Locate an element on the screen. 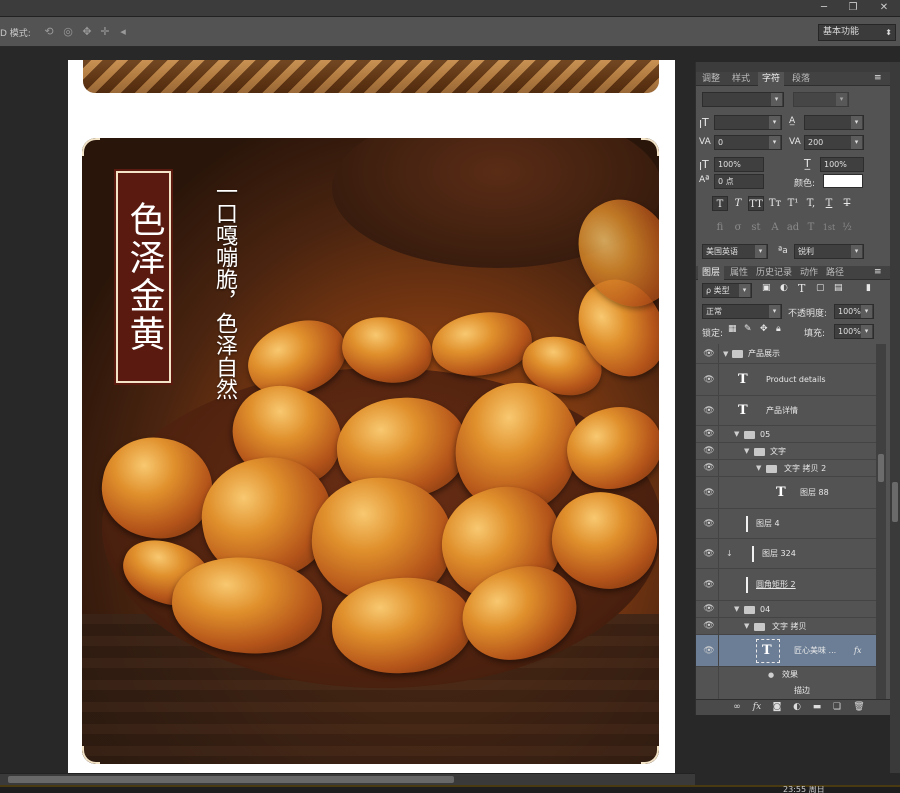  swash-button: st is located at coordinates (756, 227).